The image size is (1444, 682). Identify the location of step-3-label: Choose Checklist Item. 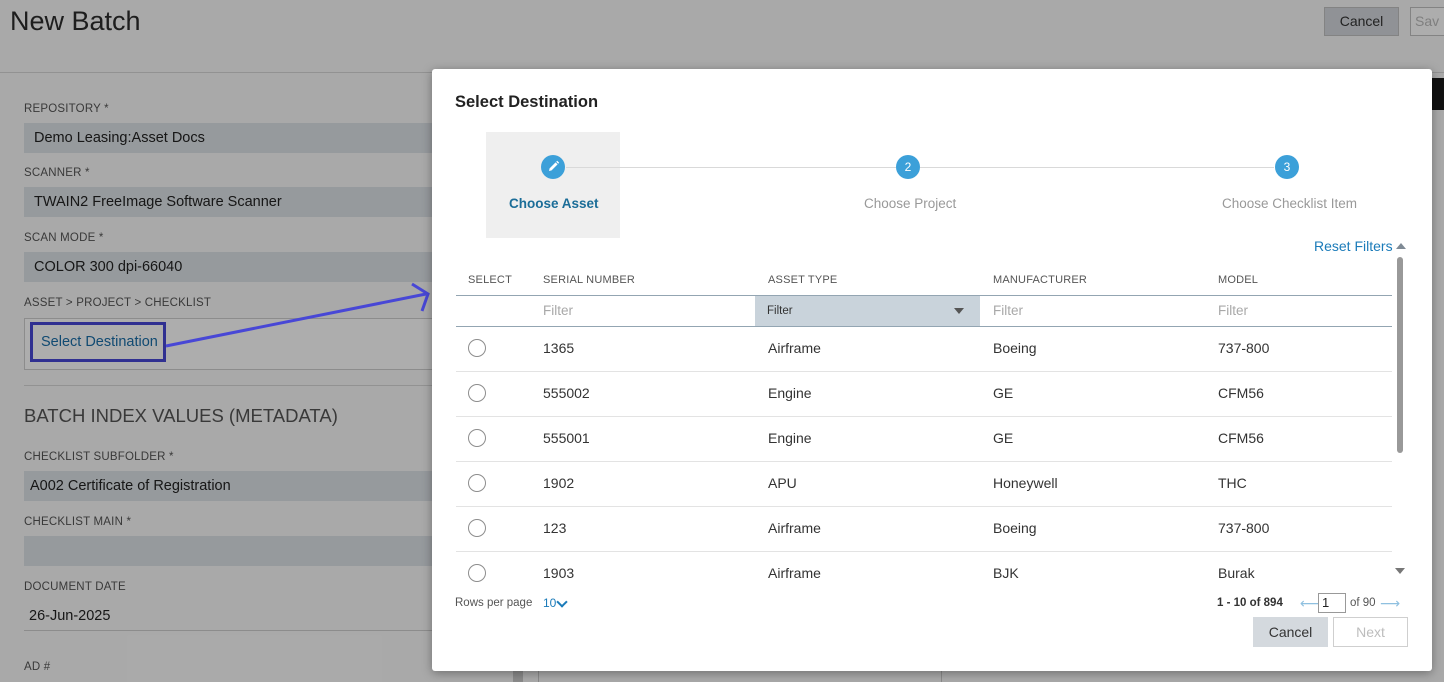
(1289, 203).